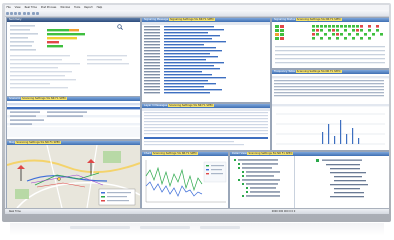 The image size is (394, 240). Describe the element at coordinates (148, 153) in the screenshot. I see `chart-title-label: Chart` at that location.